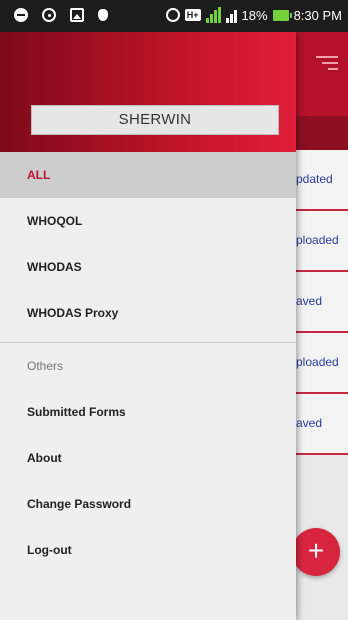  I want to click on notification-icons, so click(61, 15).